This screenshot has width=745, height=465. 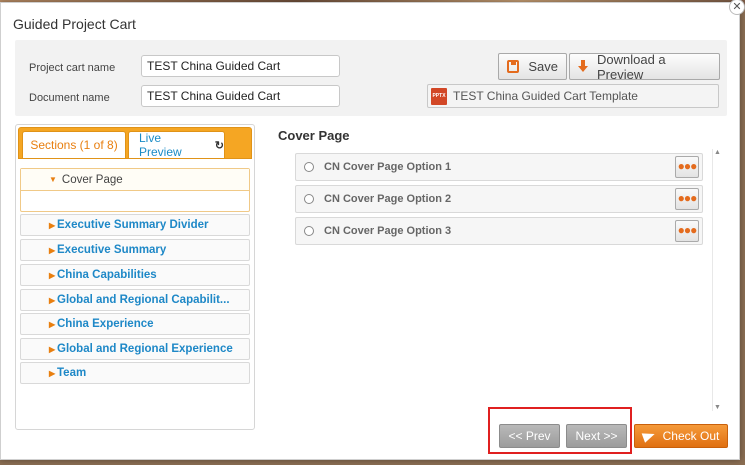 I want to click on document-name-label: Document name, so click(x=69, y=98).